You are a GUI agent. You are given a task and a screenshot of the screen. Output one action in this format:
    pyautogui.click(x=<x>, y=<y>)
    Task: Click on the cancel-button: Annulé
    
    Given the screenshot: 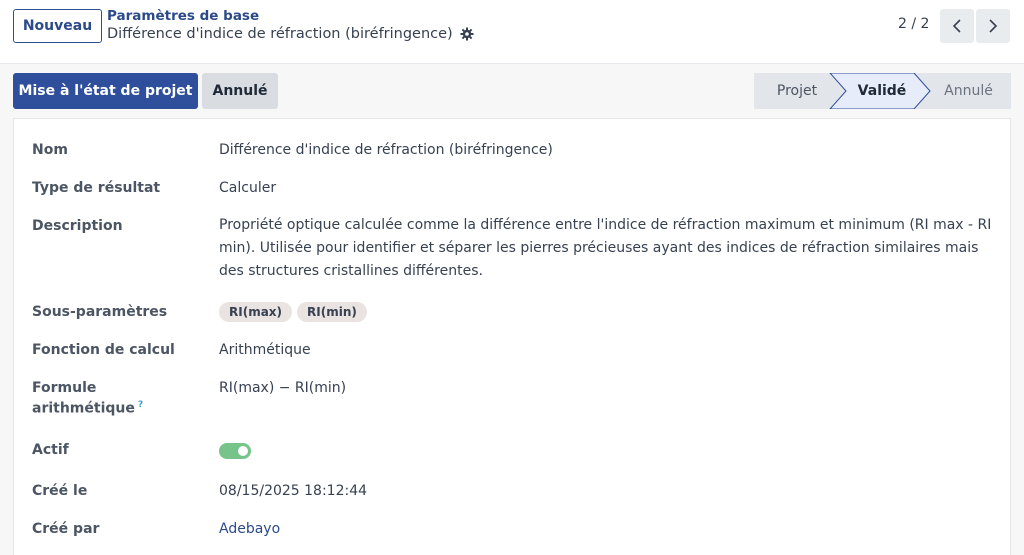 What is the action you would take?
    pyautogui.click(x=240, y=91)
    